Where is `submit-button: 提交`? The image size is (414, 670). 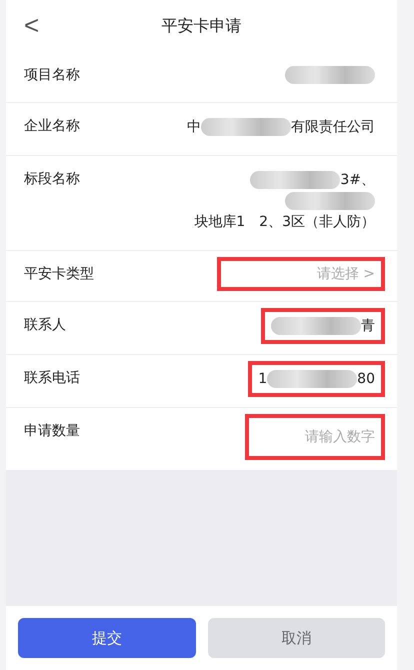
submit-button: 提交 is located at coordinates (107, 638).